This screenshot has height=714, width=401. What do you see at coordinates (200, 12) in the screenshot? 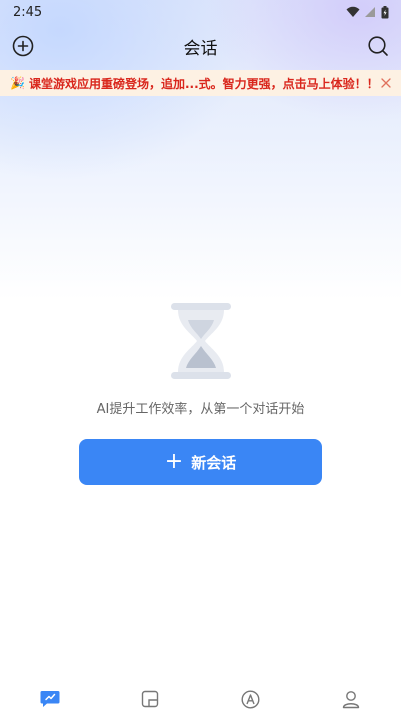
I see `status-bar: 2:45` at bounding box center [200, 12].